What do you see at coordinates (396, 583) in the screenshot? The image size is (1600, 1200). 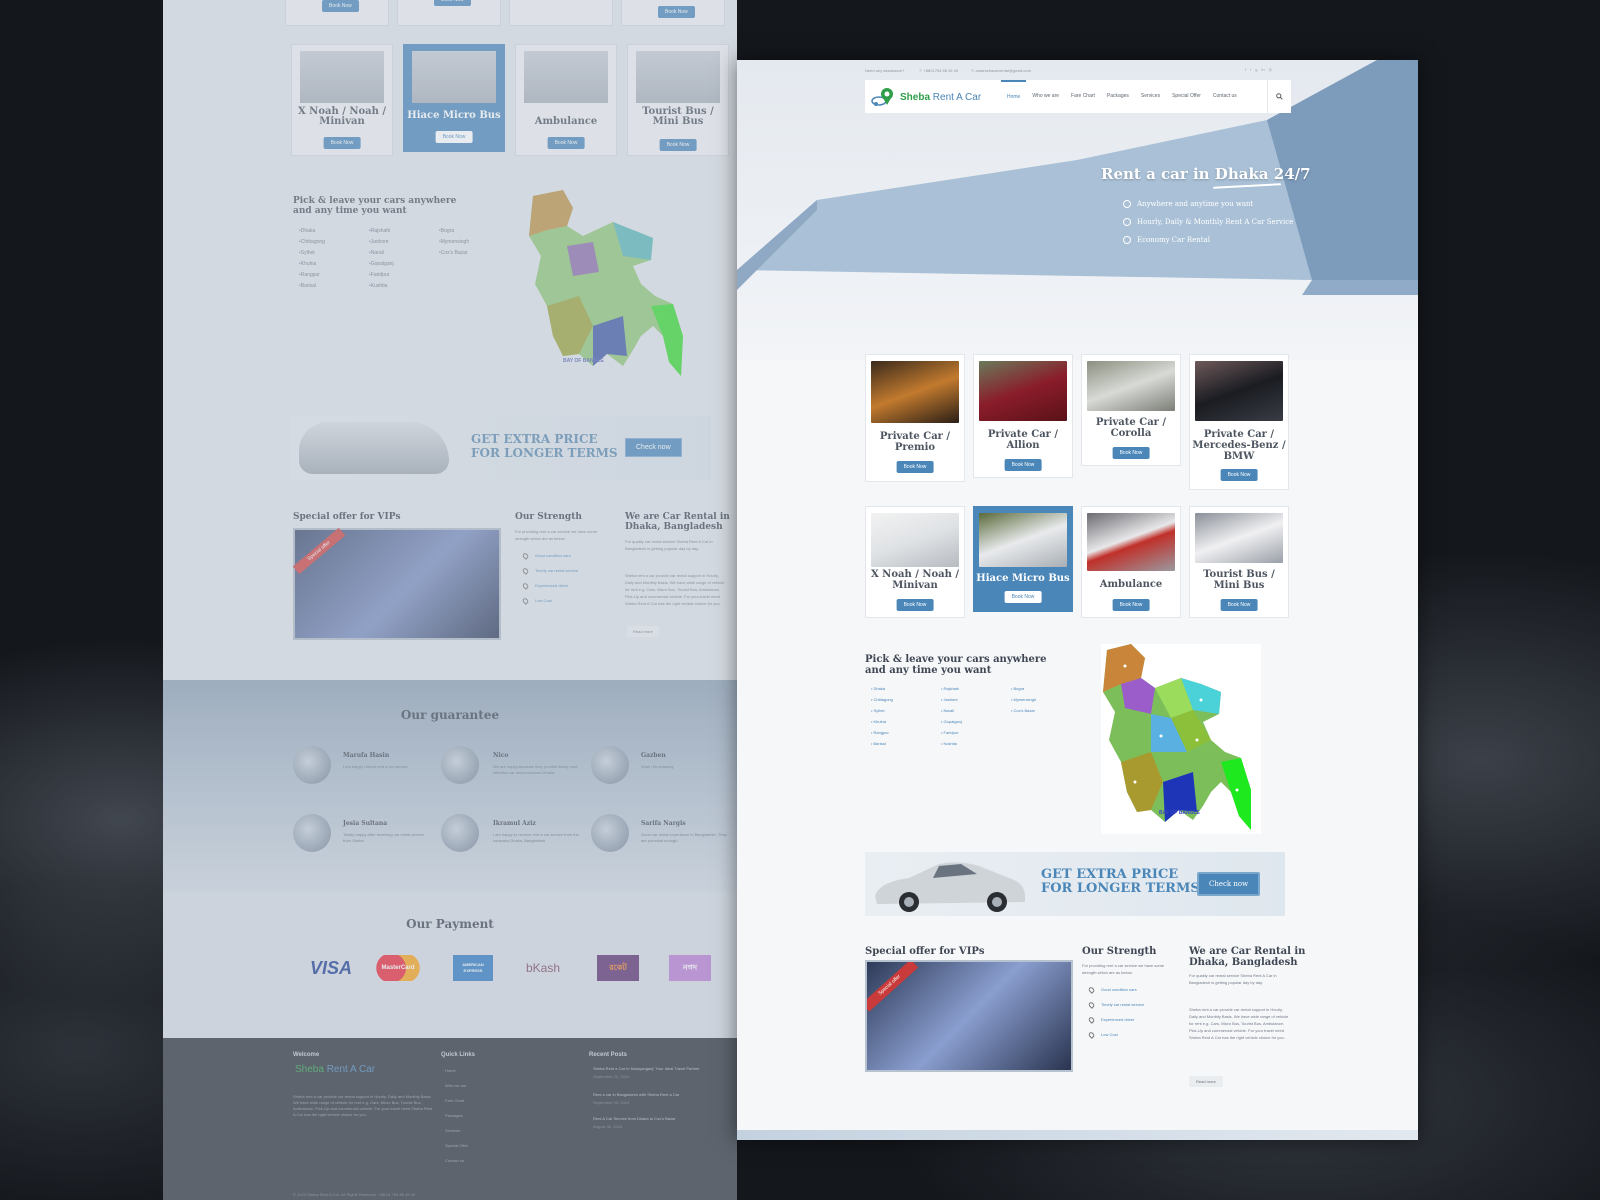 I see `vip-image: Special offer` at bounding box center [396, 583].